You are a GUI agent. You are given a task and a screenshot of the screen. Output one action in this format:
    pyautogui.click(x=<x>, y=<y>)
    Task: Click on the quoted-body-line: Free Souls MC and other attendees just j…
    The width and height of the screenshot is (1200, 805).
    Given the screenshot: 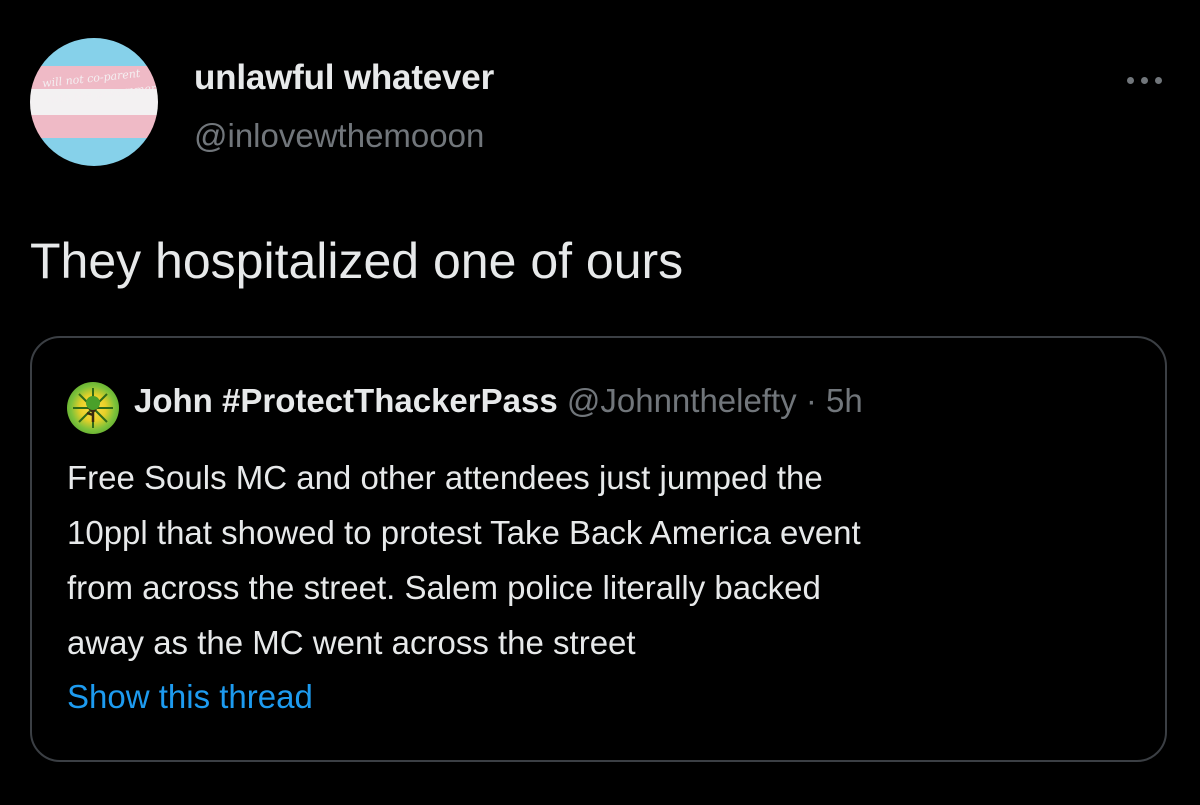 What is the action you would take?
    pyautogui.click(x=445, y=477)
    